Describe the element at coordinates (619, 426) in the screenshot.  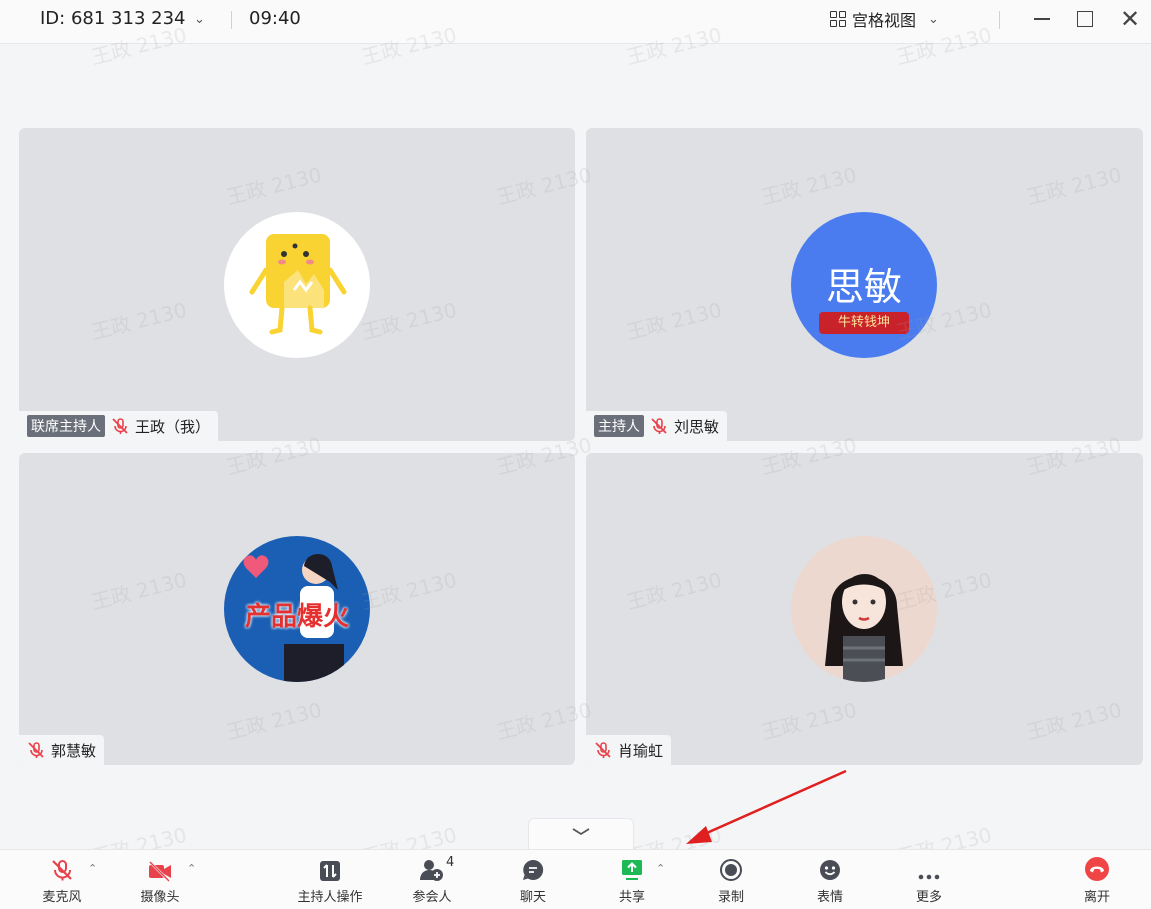
I see `role-badge: 主持人` at that location.